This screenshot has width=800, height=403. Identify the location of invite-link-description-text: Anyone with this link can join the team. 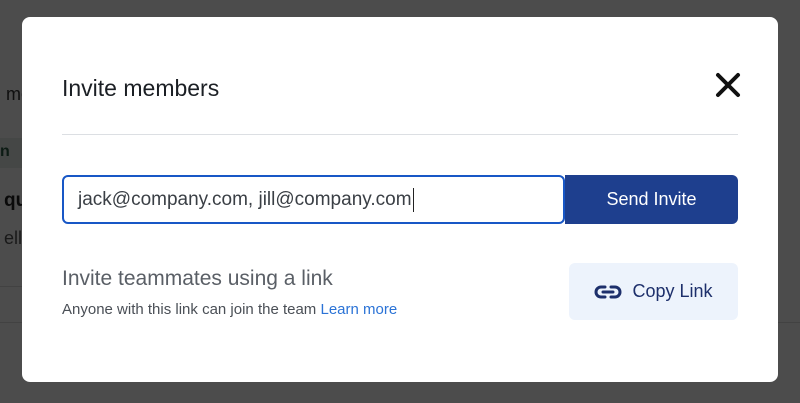
(189, 309).